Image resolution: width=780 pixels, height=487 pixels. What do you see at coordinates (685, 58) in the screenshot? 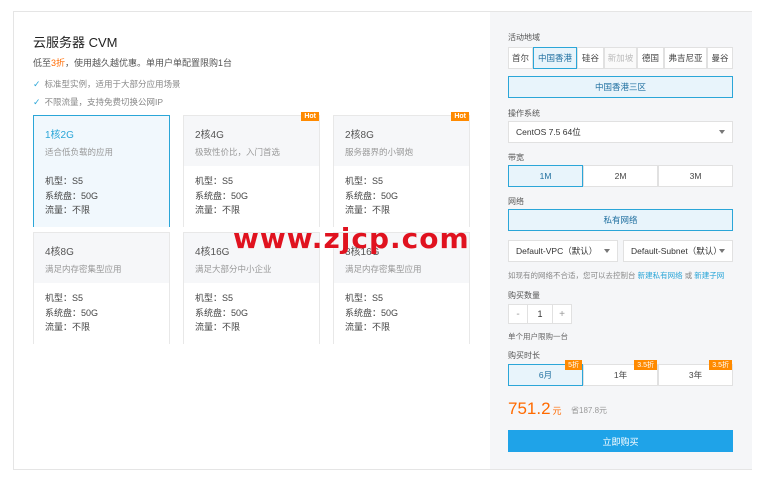
I see `region-virginia: 弗吉尼亚` at bounding box center [685, 58].